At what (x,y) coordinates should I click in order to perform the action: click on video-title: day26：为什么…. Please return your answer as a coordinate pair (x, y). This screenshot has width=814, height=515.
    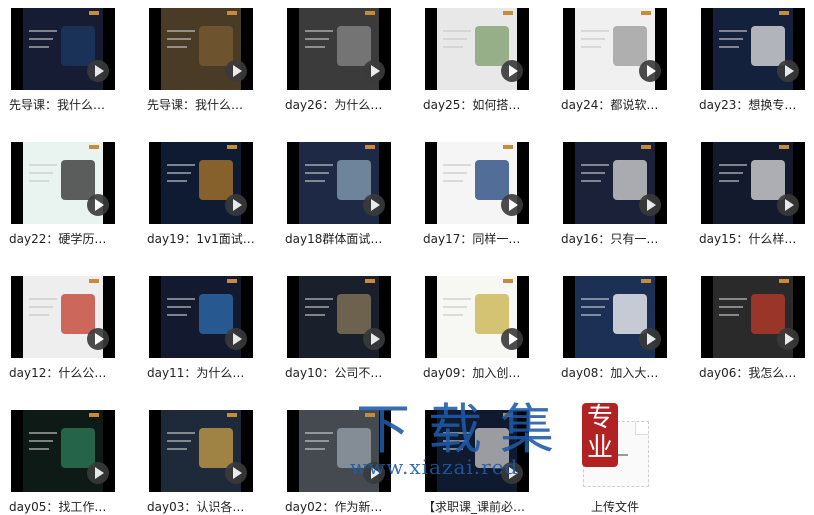
    Looking at the image, I should click on (345, 104).